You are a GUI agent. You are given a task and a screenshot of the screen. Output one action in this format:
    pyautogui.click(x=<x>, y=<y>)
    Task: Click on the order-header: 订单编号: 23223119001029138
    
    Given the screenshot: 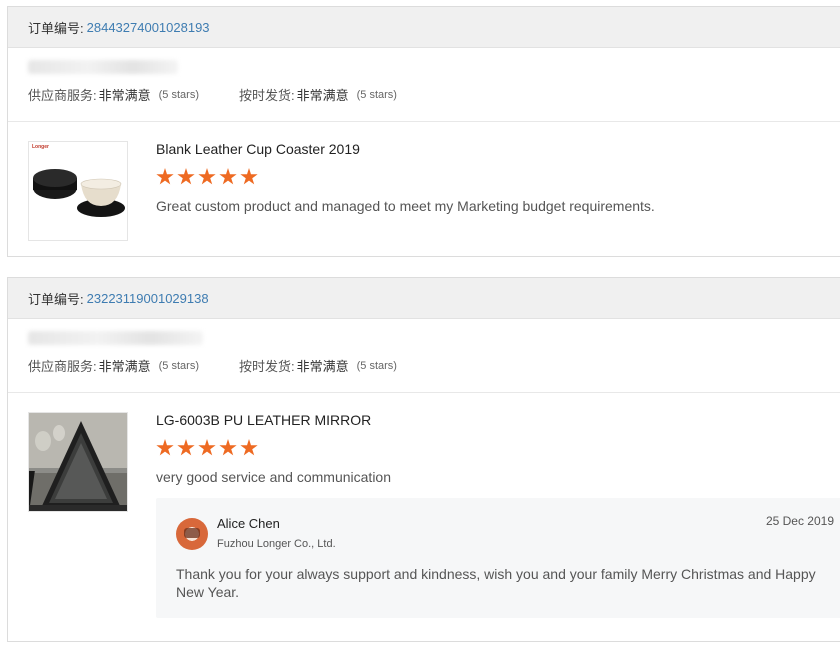 What is the action you would take?
    pyautogui.click(x=424, y=298)
    